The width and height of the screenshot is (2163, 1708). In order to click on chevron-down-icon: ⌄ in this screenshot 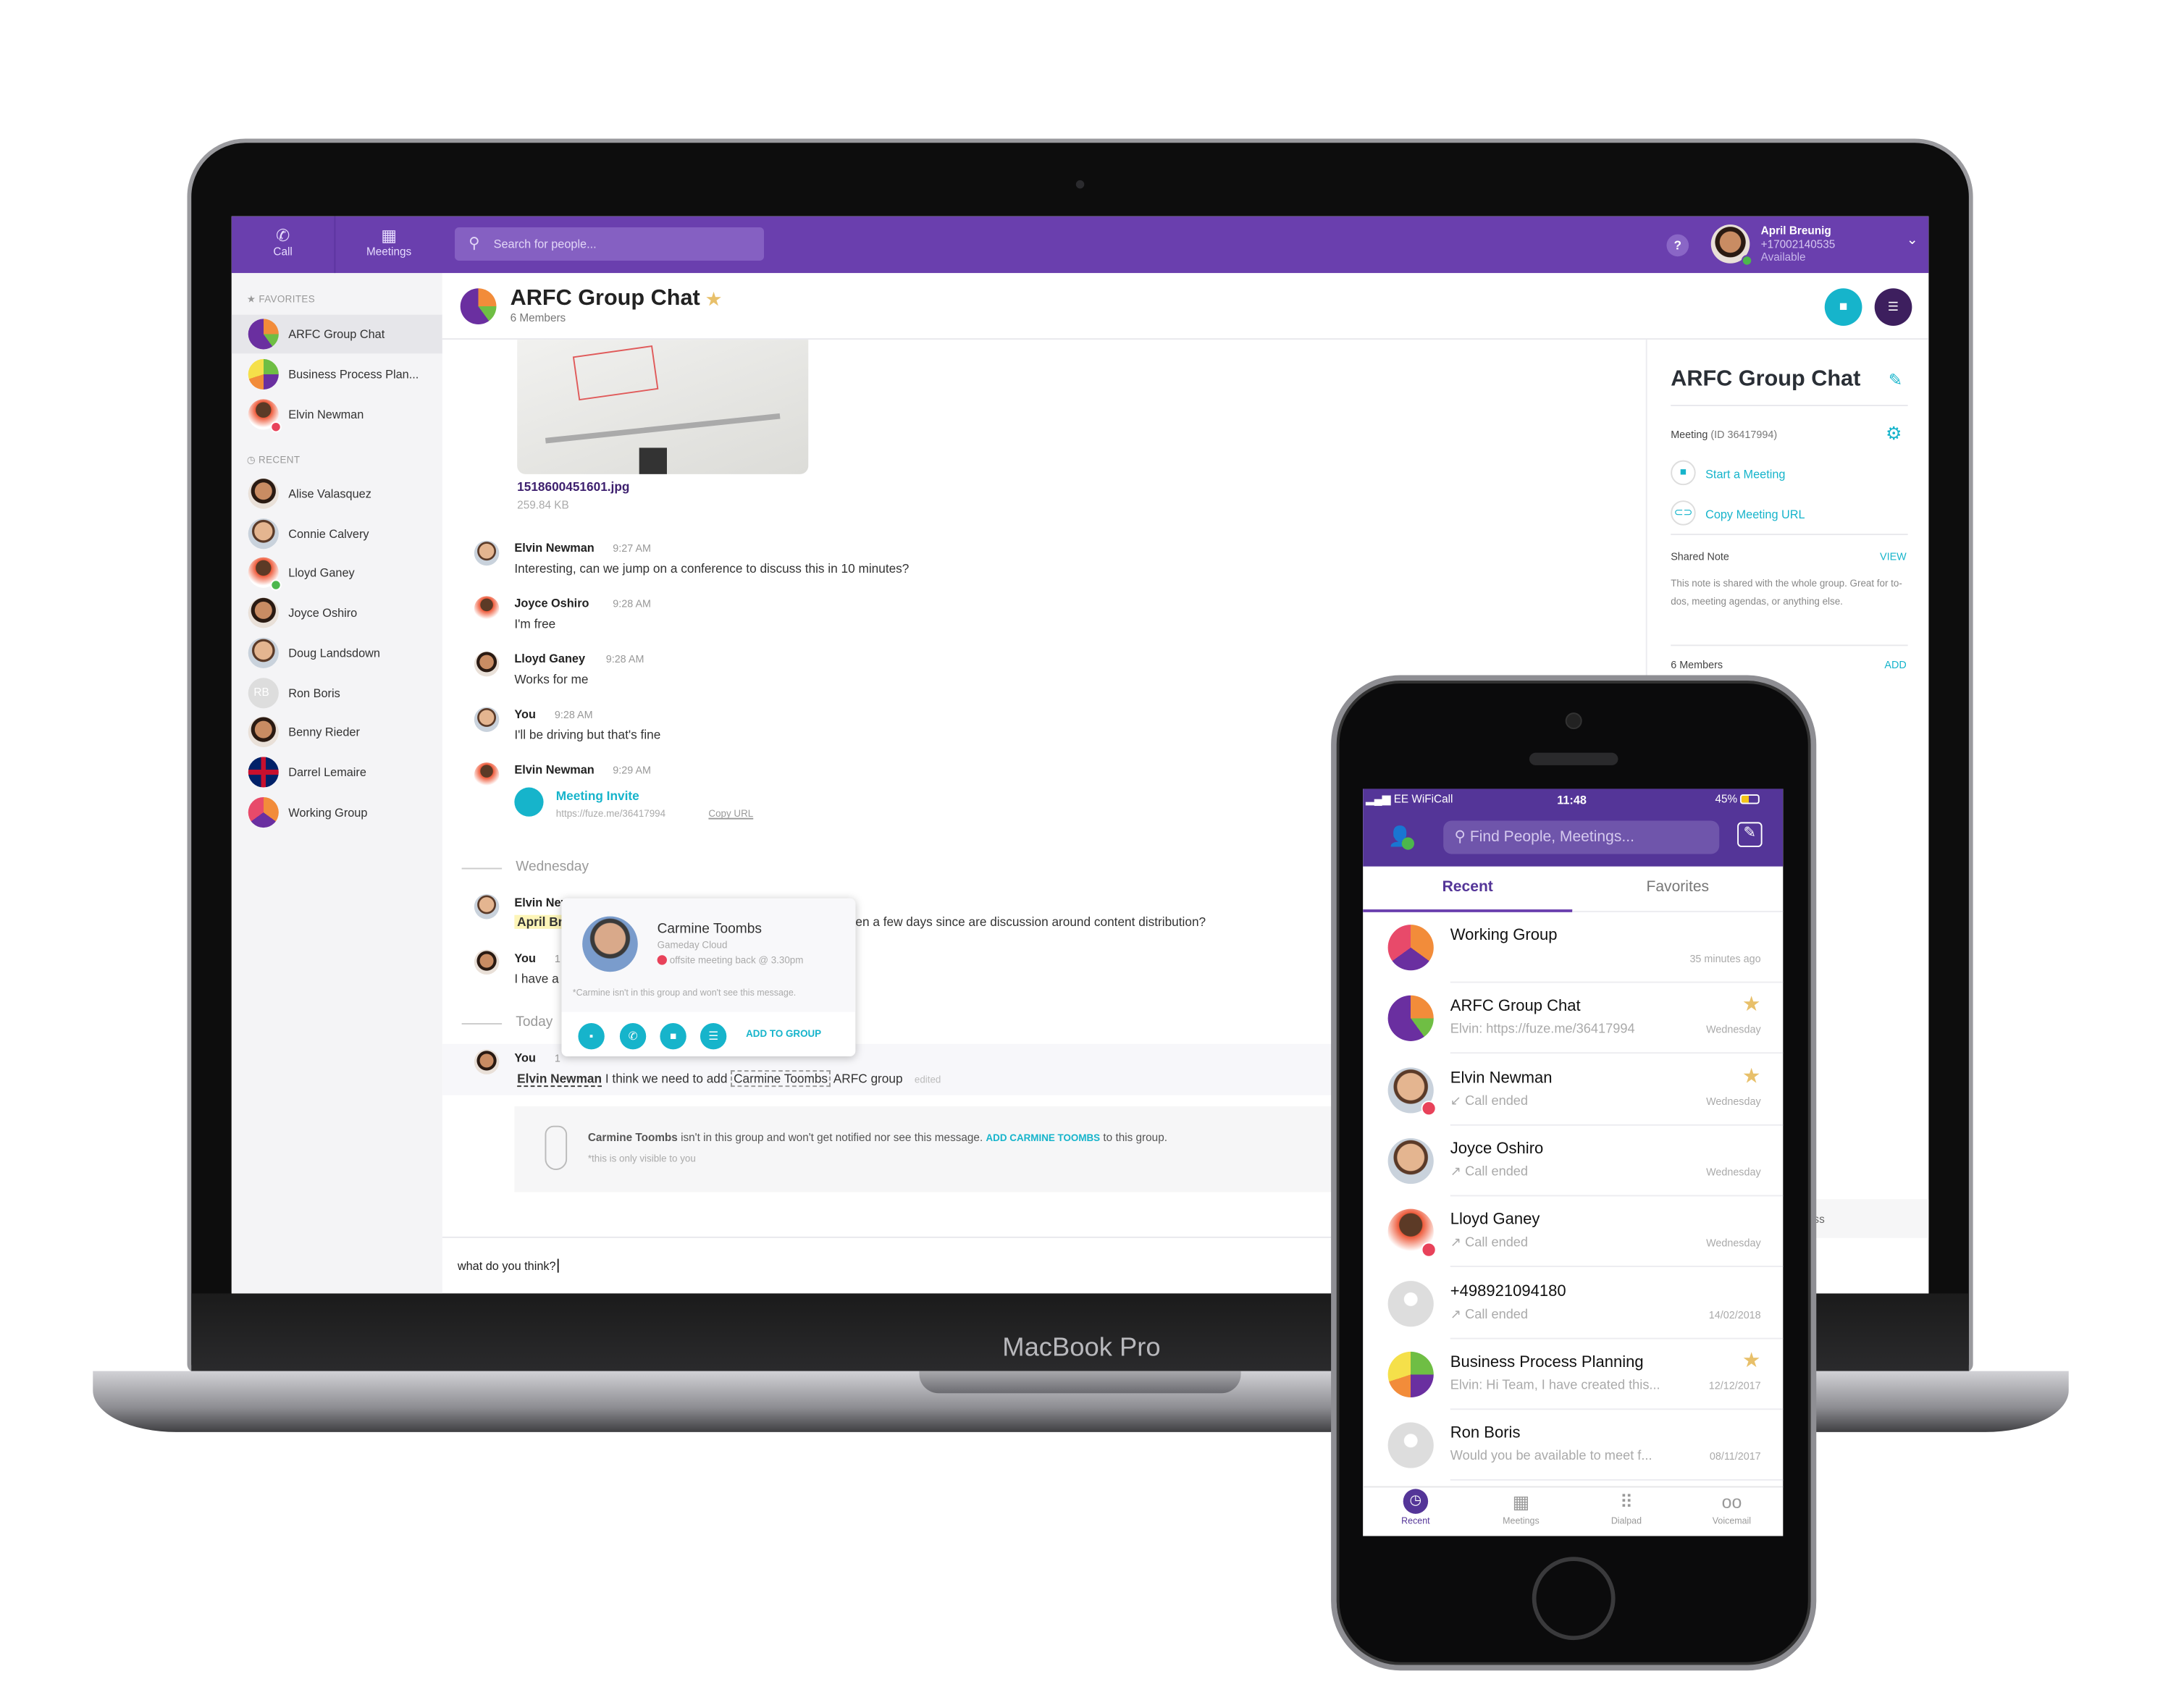, I will do `click(1912, 240)`.